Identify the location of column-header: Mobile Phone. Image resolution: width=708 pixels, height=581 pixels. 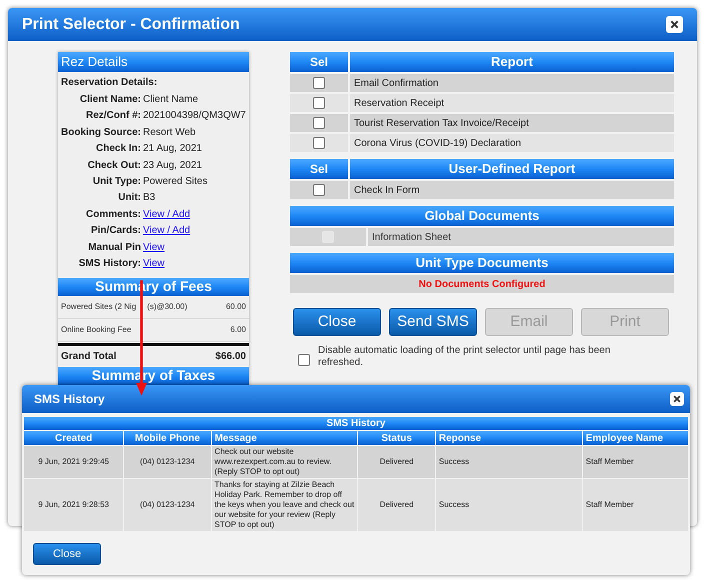
(167, 438).